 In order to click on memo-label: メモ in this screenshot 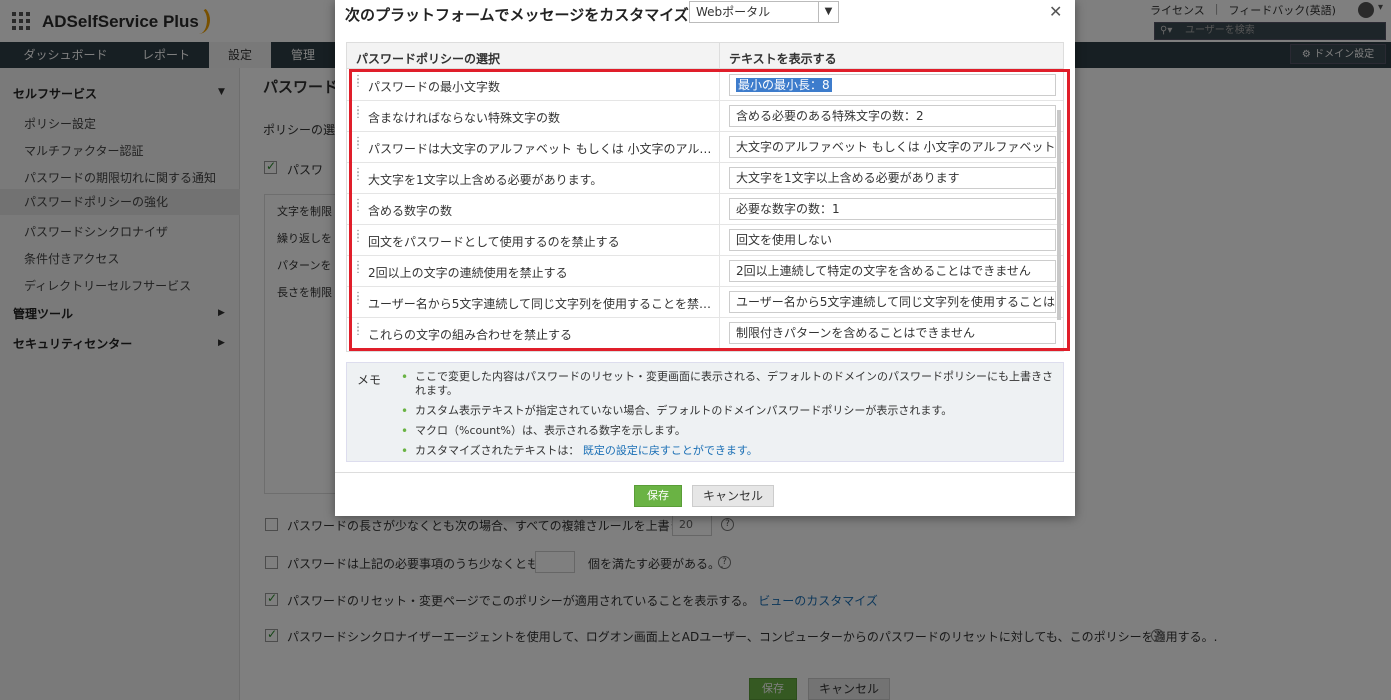, I will do `click(369, 380)`.